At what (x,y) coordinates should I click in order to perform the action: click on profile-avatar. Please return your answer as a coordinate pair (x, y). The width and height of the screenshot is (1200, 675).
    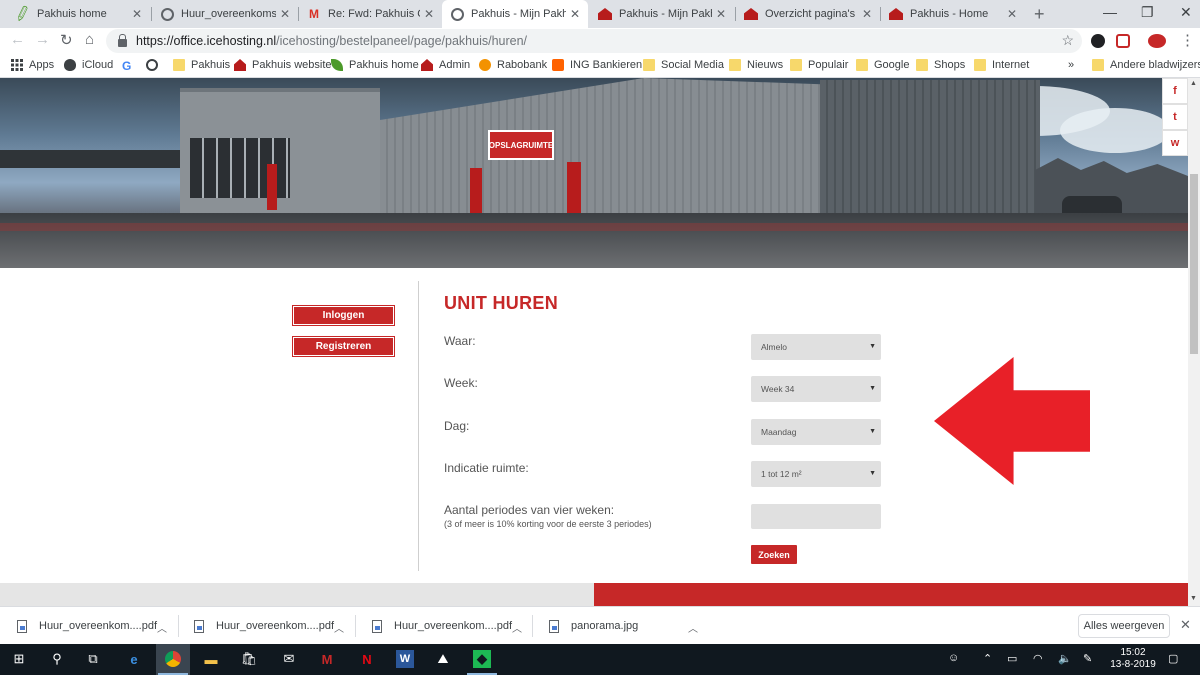
    Looking at the image, I should click on (1157, 41).